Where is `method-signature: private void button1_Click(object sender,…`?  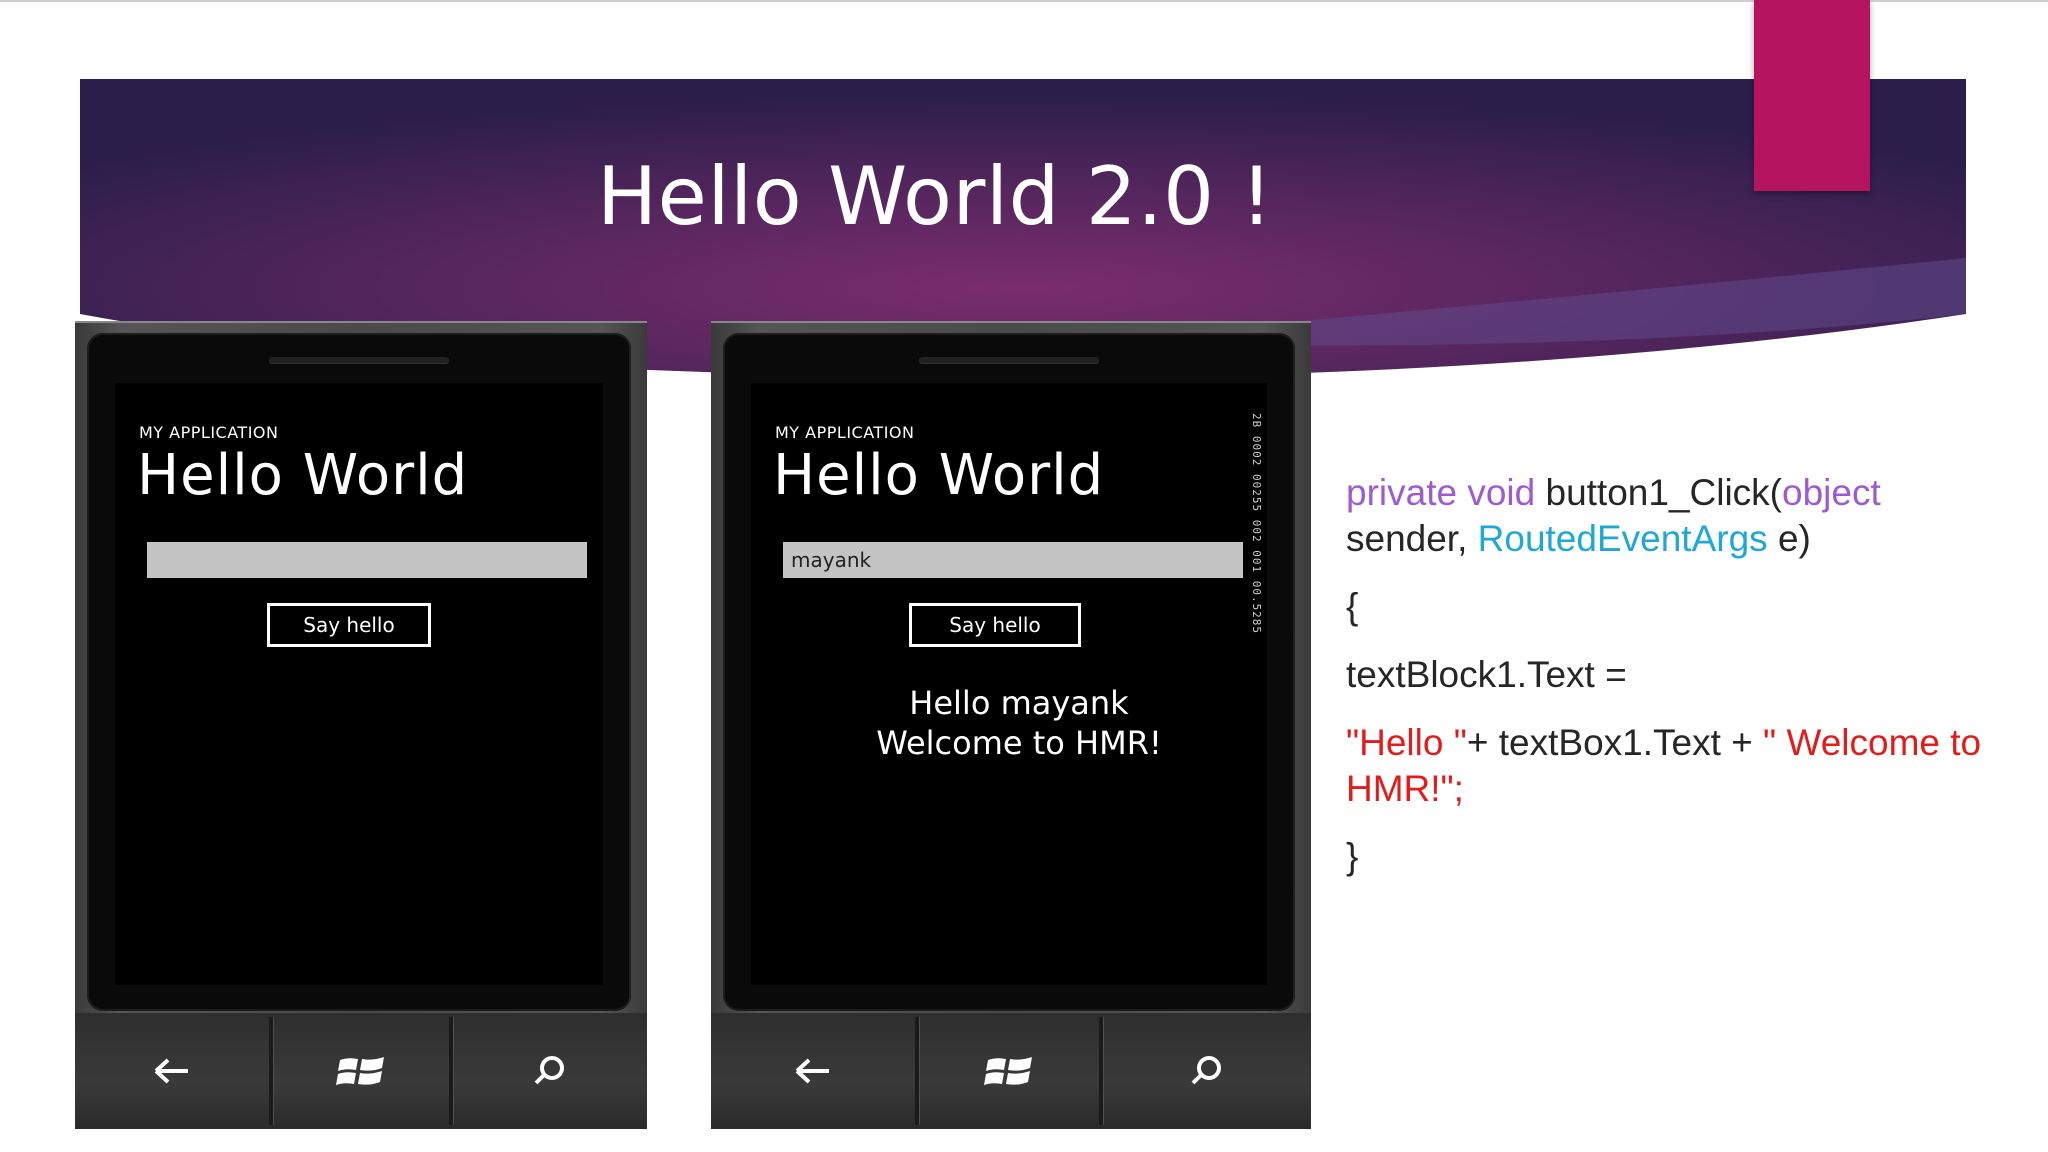 method-signature: private void button1_Click(object sender,… is located at coordinates (1666, 516).